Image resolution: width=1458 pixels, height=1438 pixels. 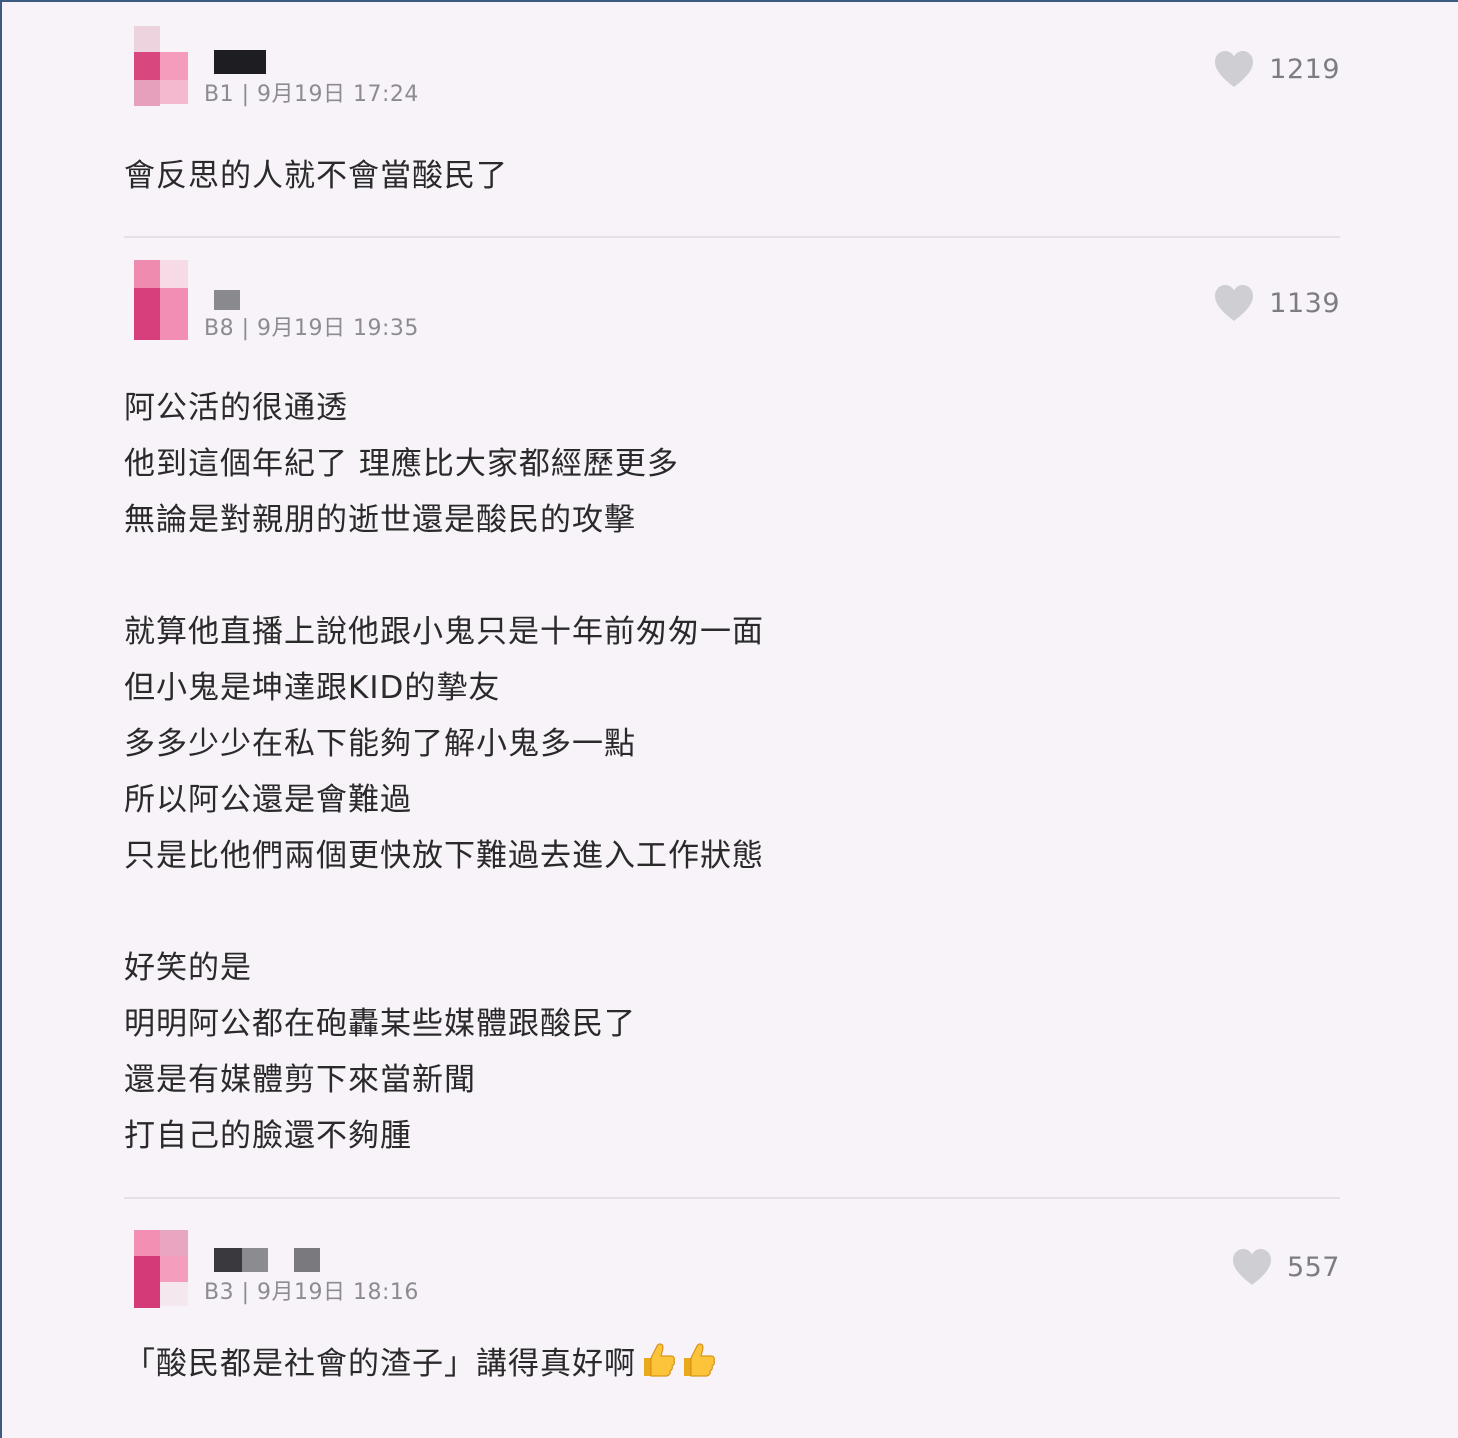 I want to click on comment-line: 所以阿公還是會難過, so click(x=268, y=800).